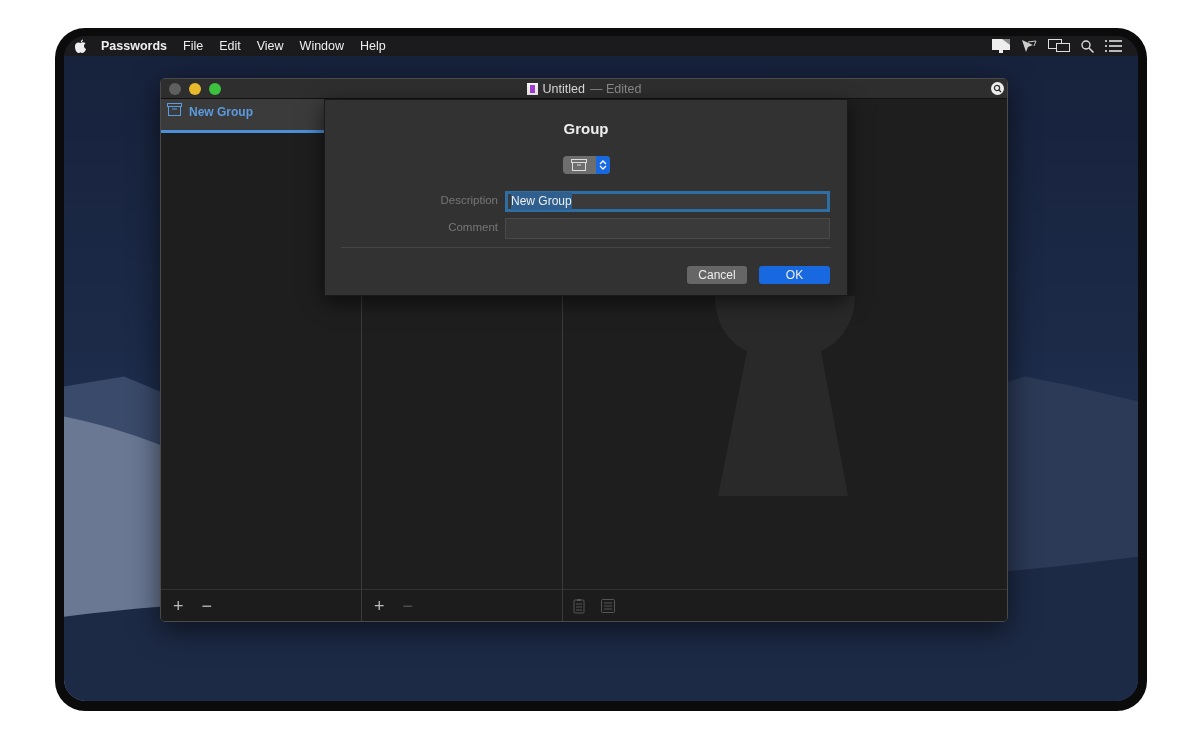 This screenshot has width=1200, height=735. What do you see at coordinates (193, 46) in the screenshot?
I see `menu-item: File` at bounding box center [193, 46].